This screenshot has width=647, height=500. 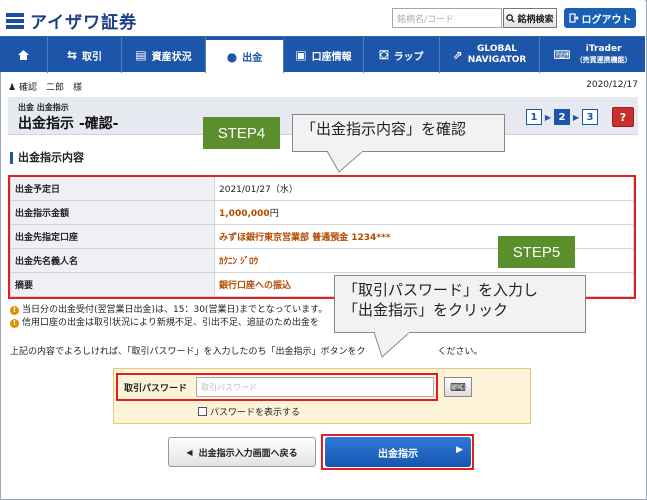 I want to click on site-header: アイザワ証券 銘柄名/コード 銘柄検索 ログアウト, so click(x=322, y=18).